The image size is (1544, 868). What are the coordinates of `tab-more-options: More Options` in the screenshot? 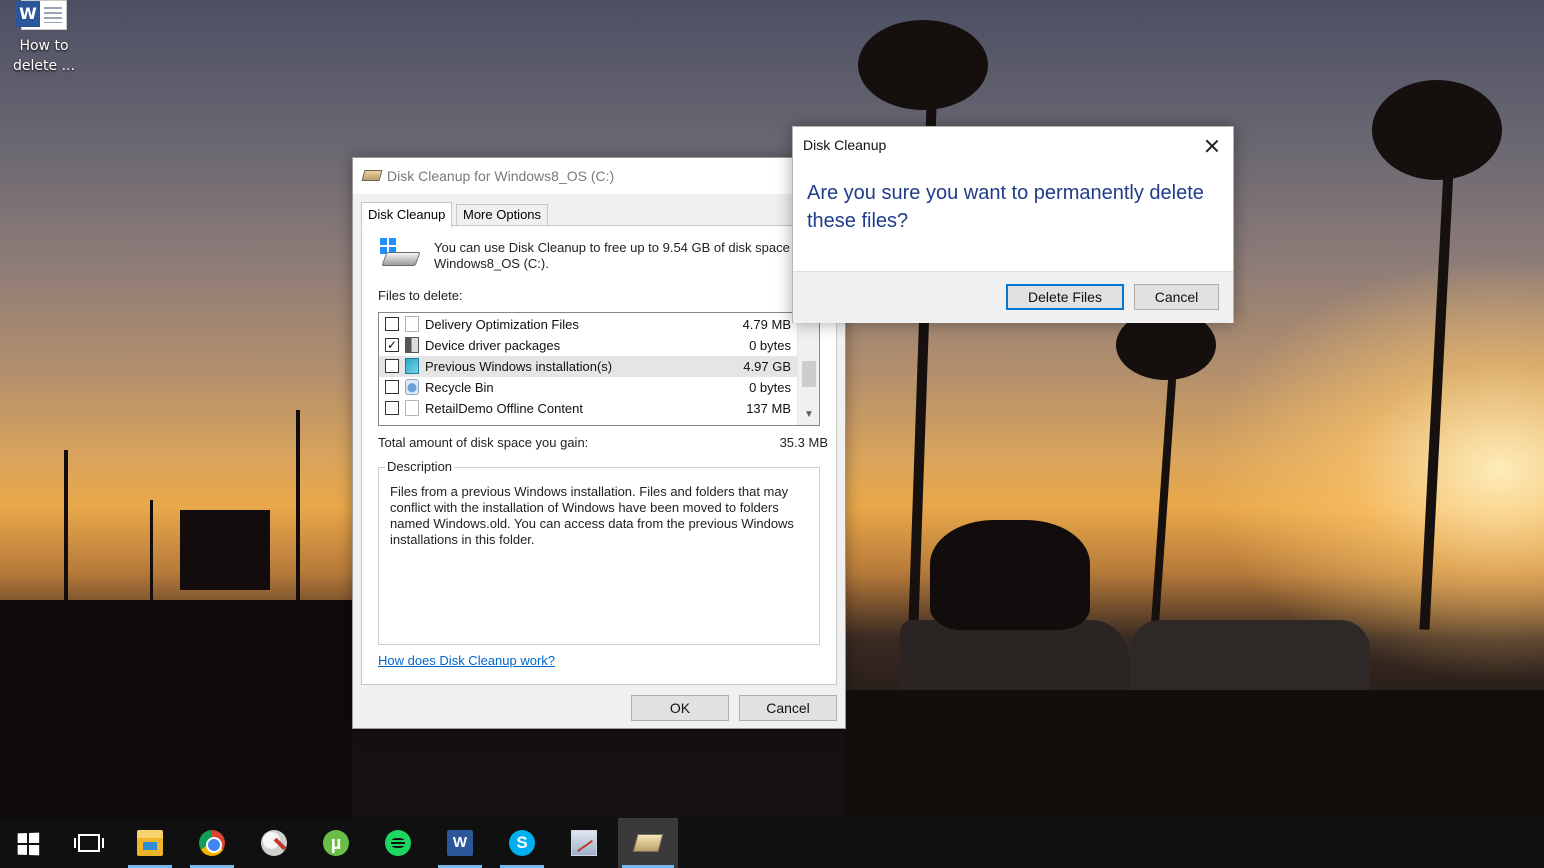 It's located at (502, 215).